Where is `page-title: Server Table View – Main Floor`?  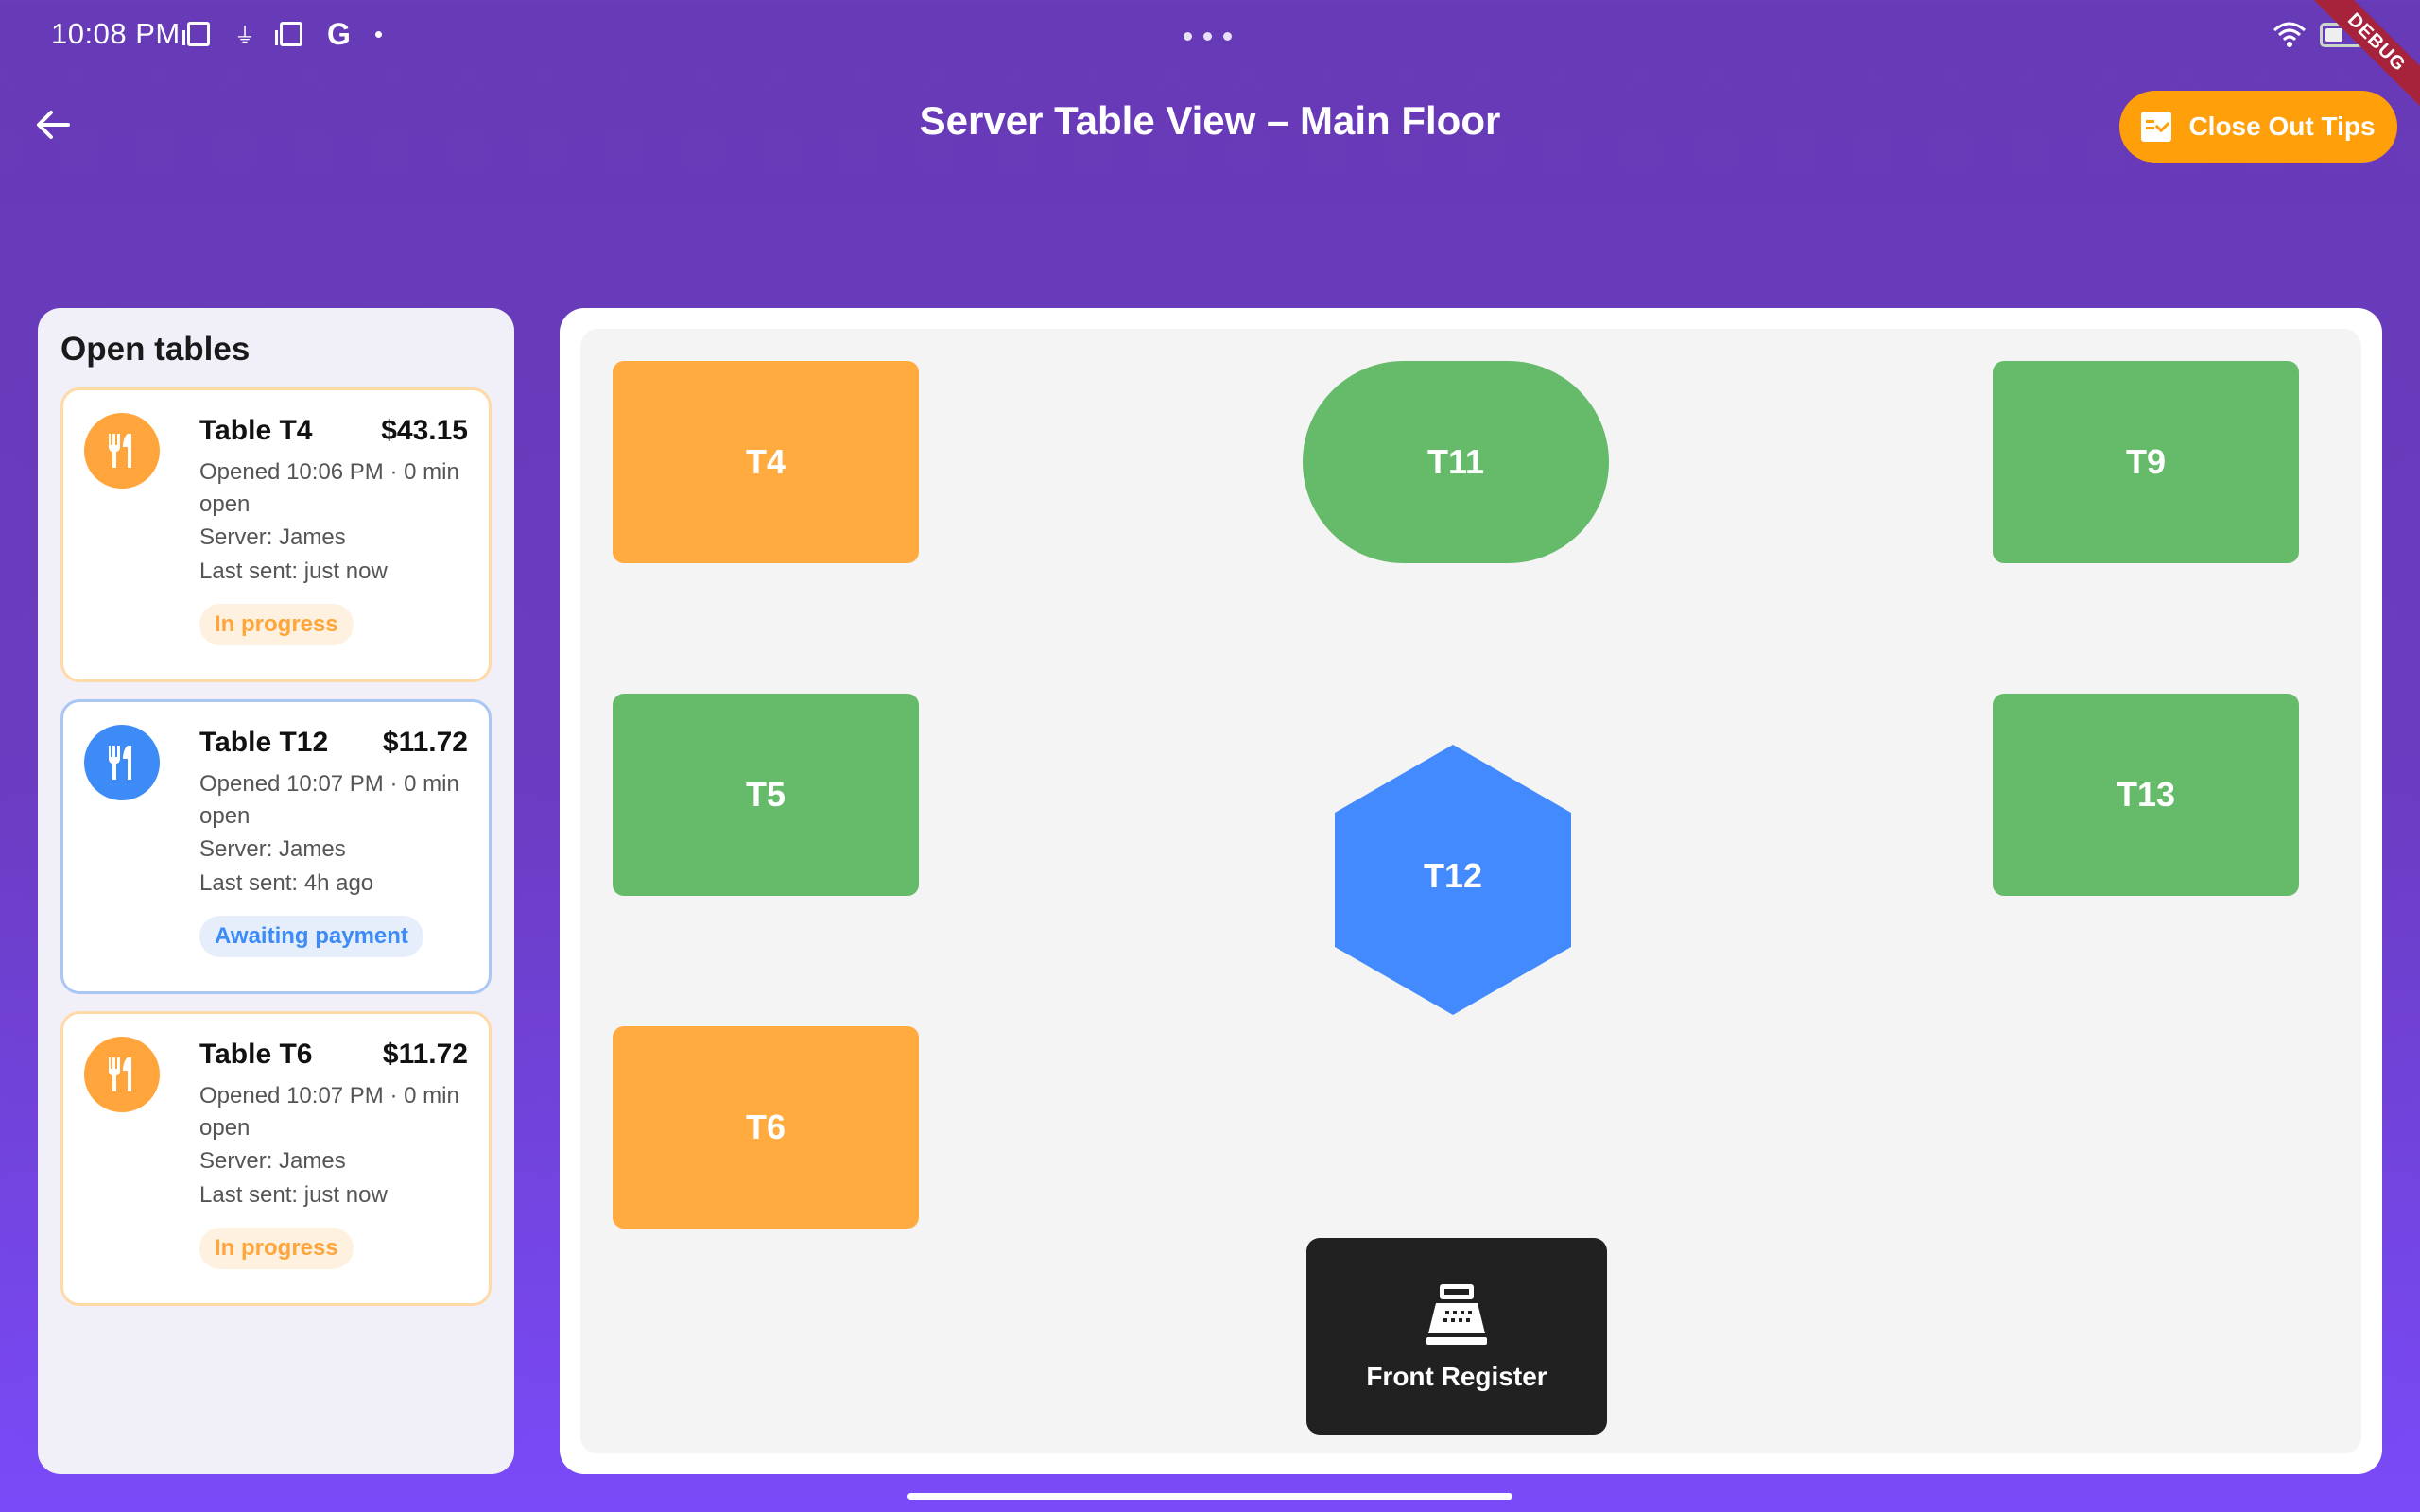
page-title: Server Table View – Main Floor is located at coordinates (1210, 120).